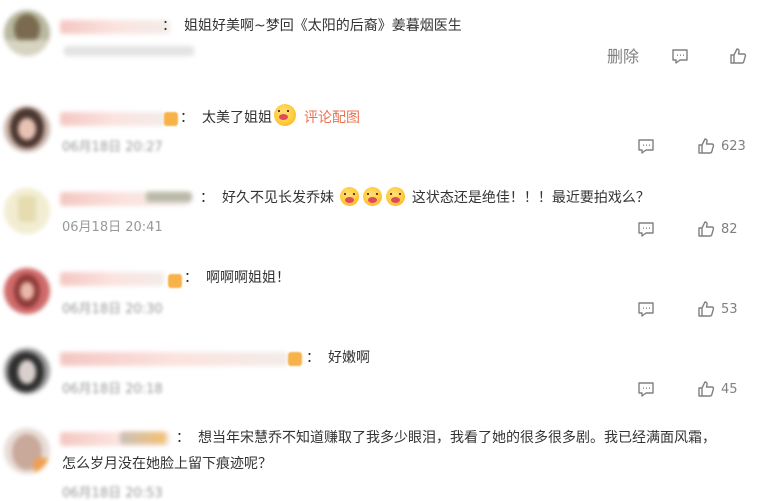 This screenshot has height=501, width=775. I want to click on timestamp: 06月18日 20:30, so click(112, 309).